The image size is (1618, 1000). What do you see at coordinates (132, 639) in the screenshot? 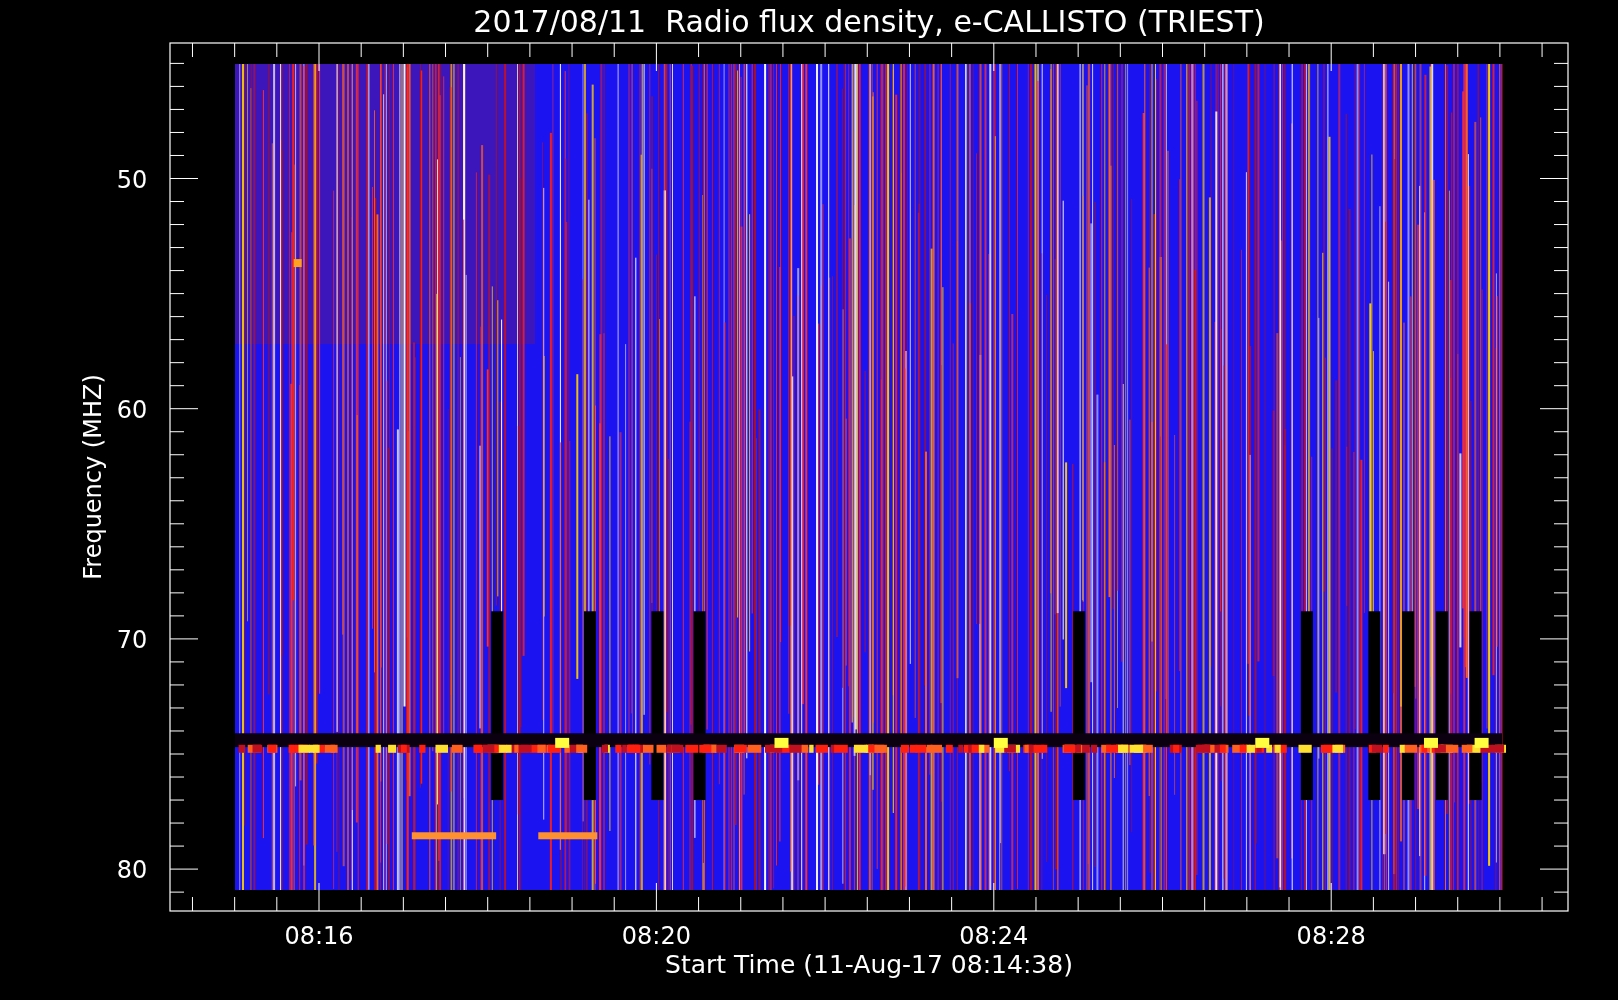
I see `y-tick-label: 70` at bounding box center [132, 639].